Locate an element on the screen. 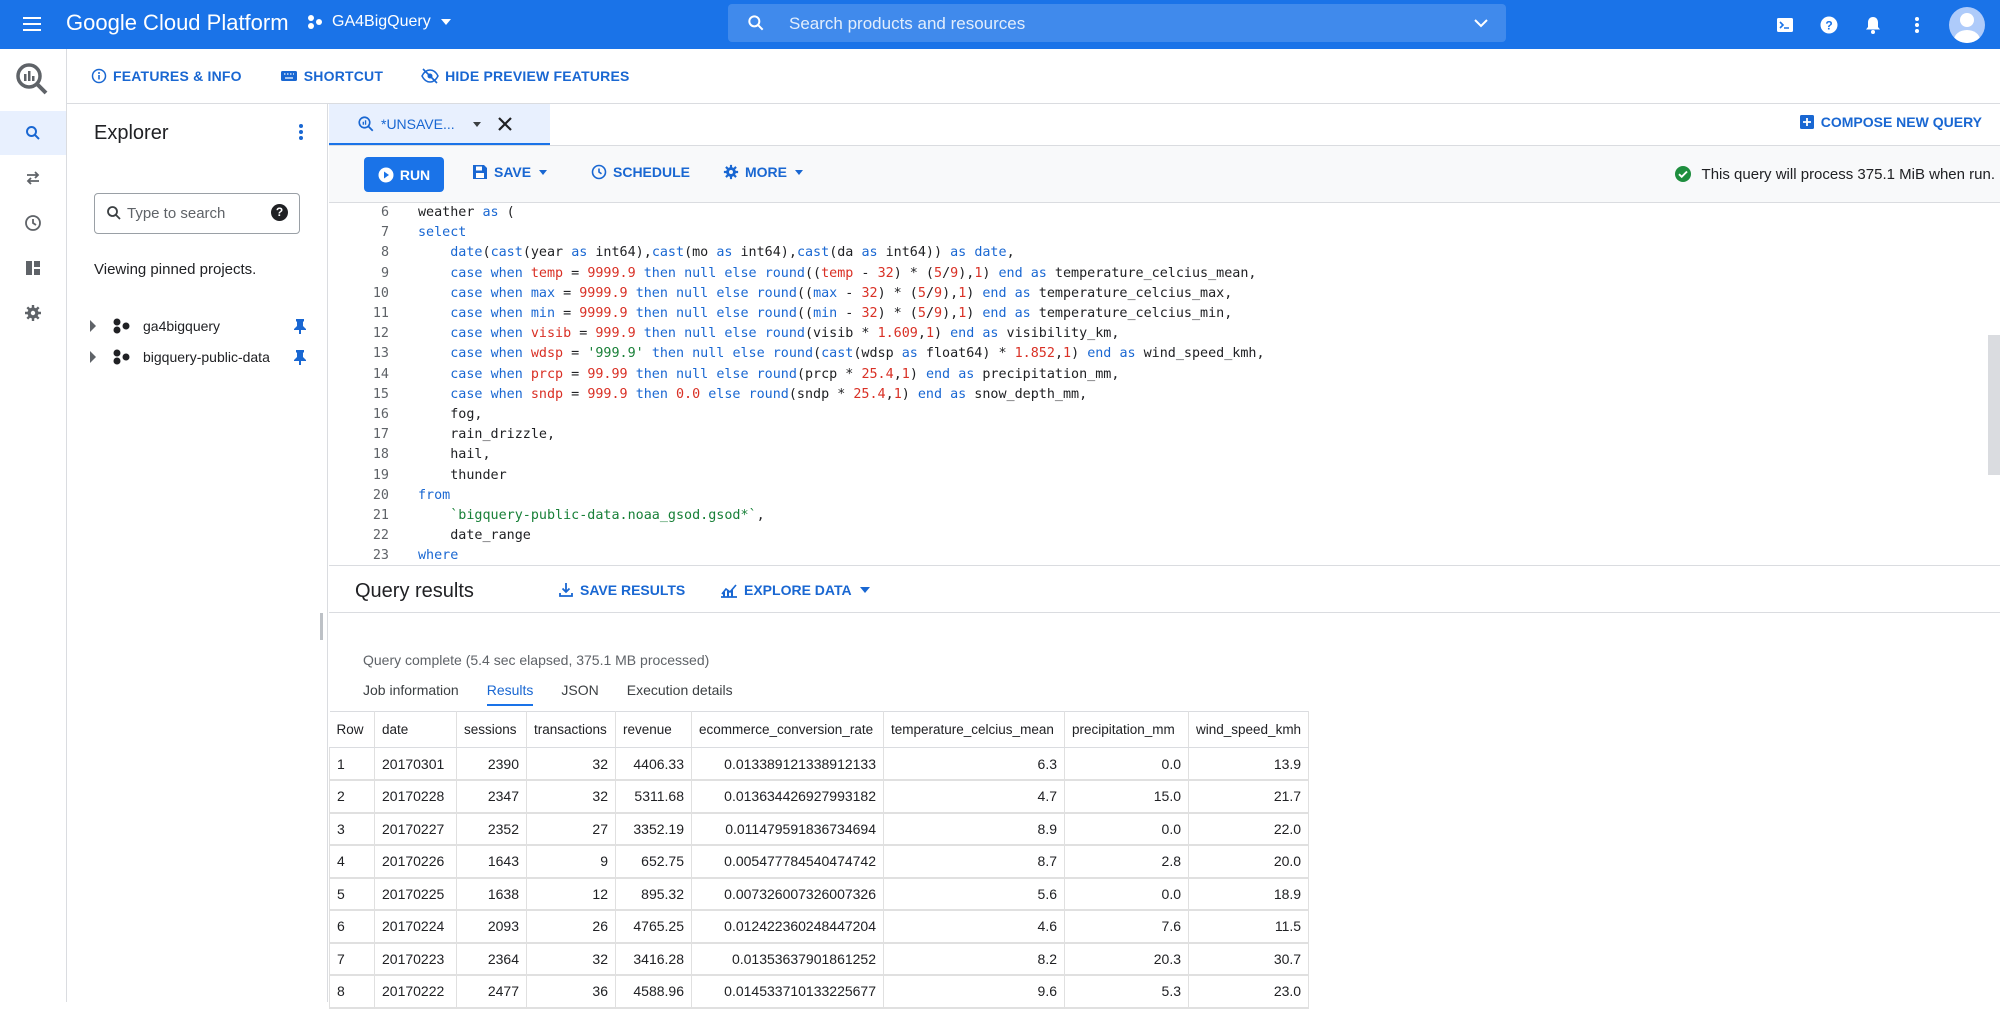  shortcut-button: SHORTCUT is located at coordinates (331, 76).